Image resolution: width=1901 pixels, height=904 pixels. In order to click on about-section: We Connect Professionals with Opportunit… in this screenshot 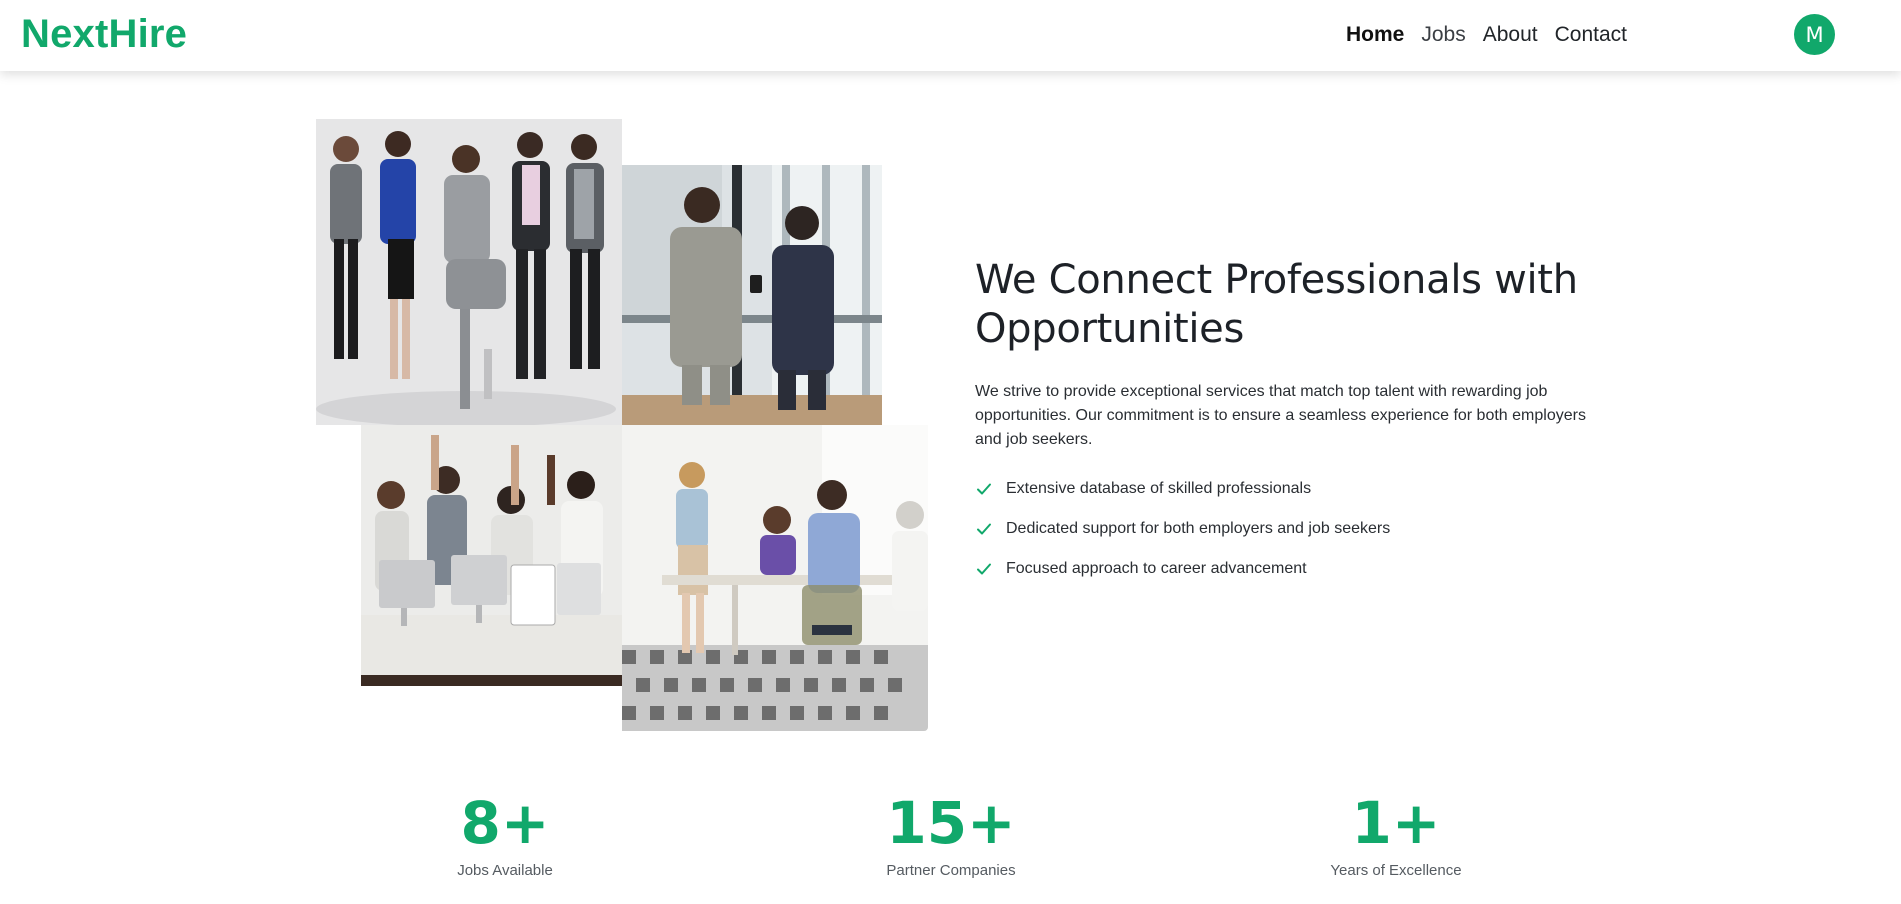, I will do `click(1285, 422)`.